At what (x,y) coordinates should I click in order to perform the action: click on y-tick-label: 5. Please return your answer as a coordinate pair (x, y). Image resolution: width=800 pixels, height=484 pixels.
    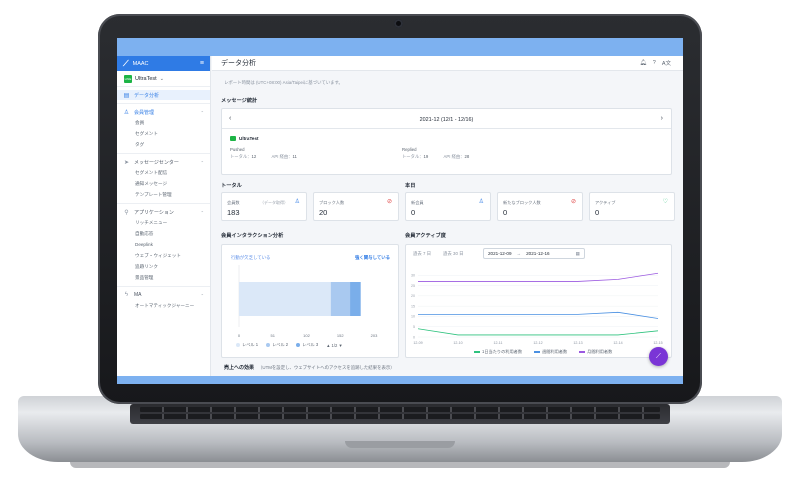
    Looking at the image, I should click on (414, 327).